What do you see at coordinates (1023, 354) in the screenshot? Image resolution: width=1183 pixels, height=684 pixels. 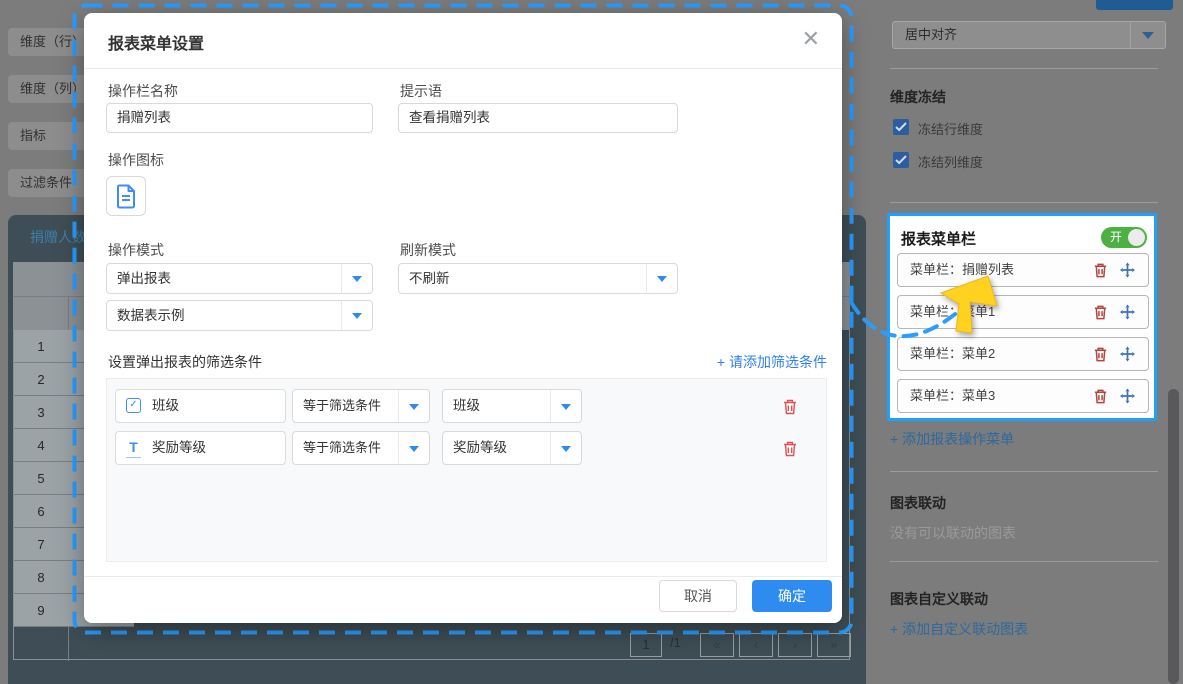 I see `menu-item-2: 菜单栏：菜单2` at bounding box center [1023, 354].